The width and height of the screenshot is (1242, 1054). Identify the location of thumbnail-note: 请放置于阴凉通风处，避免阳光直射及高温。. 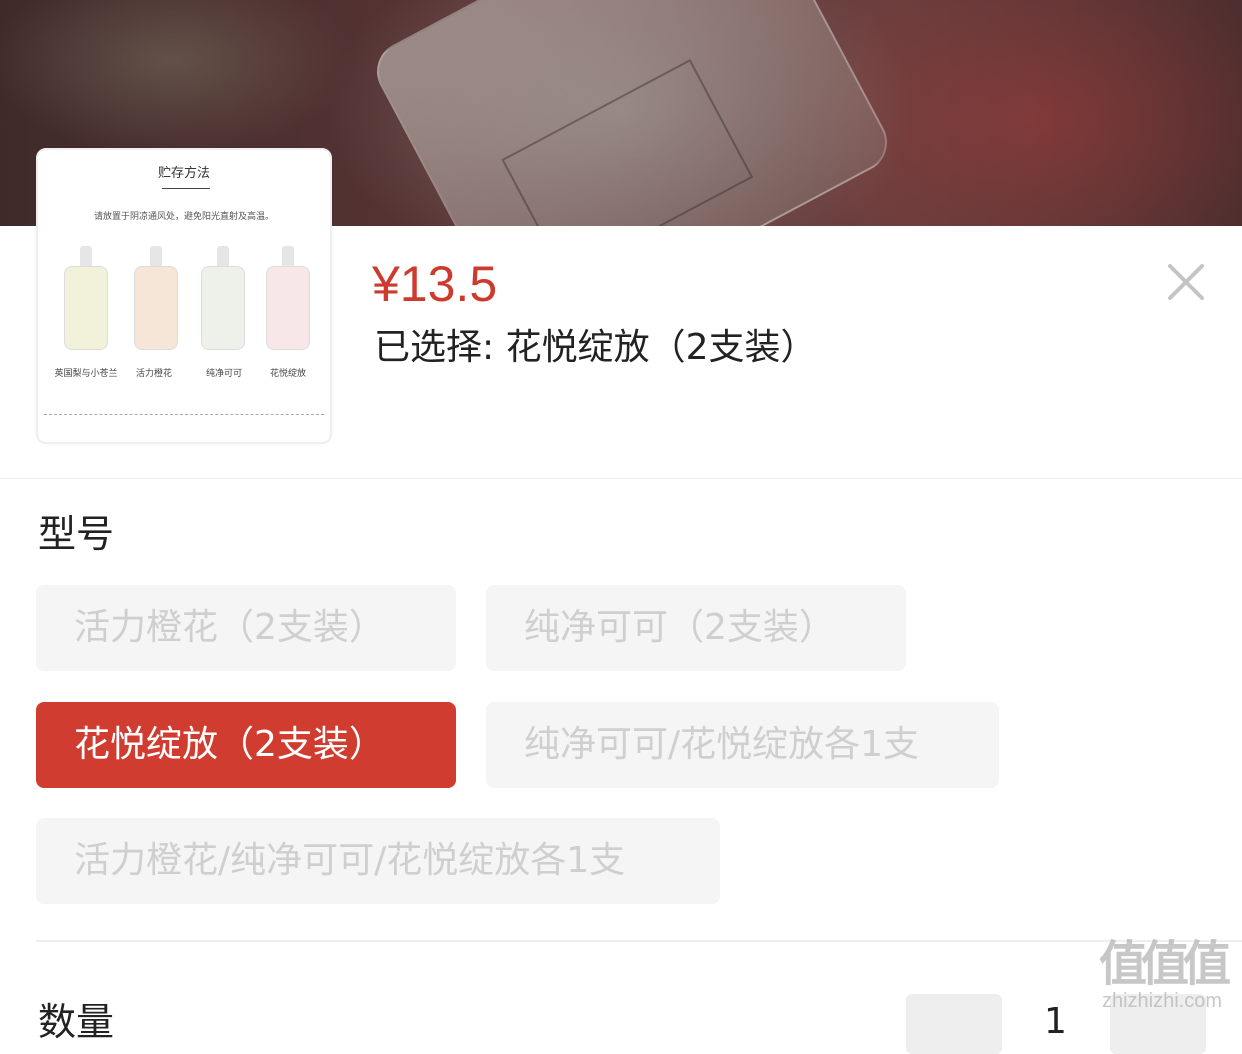
(183, 217).